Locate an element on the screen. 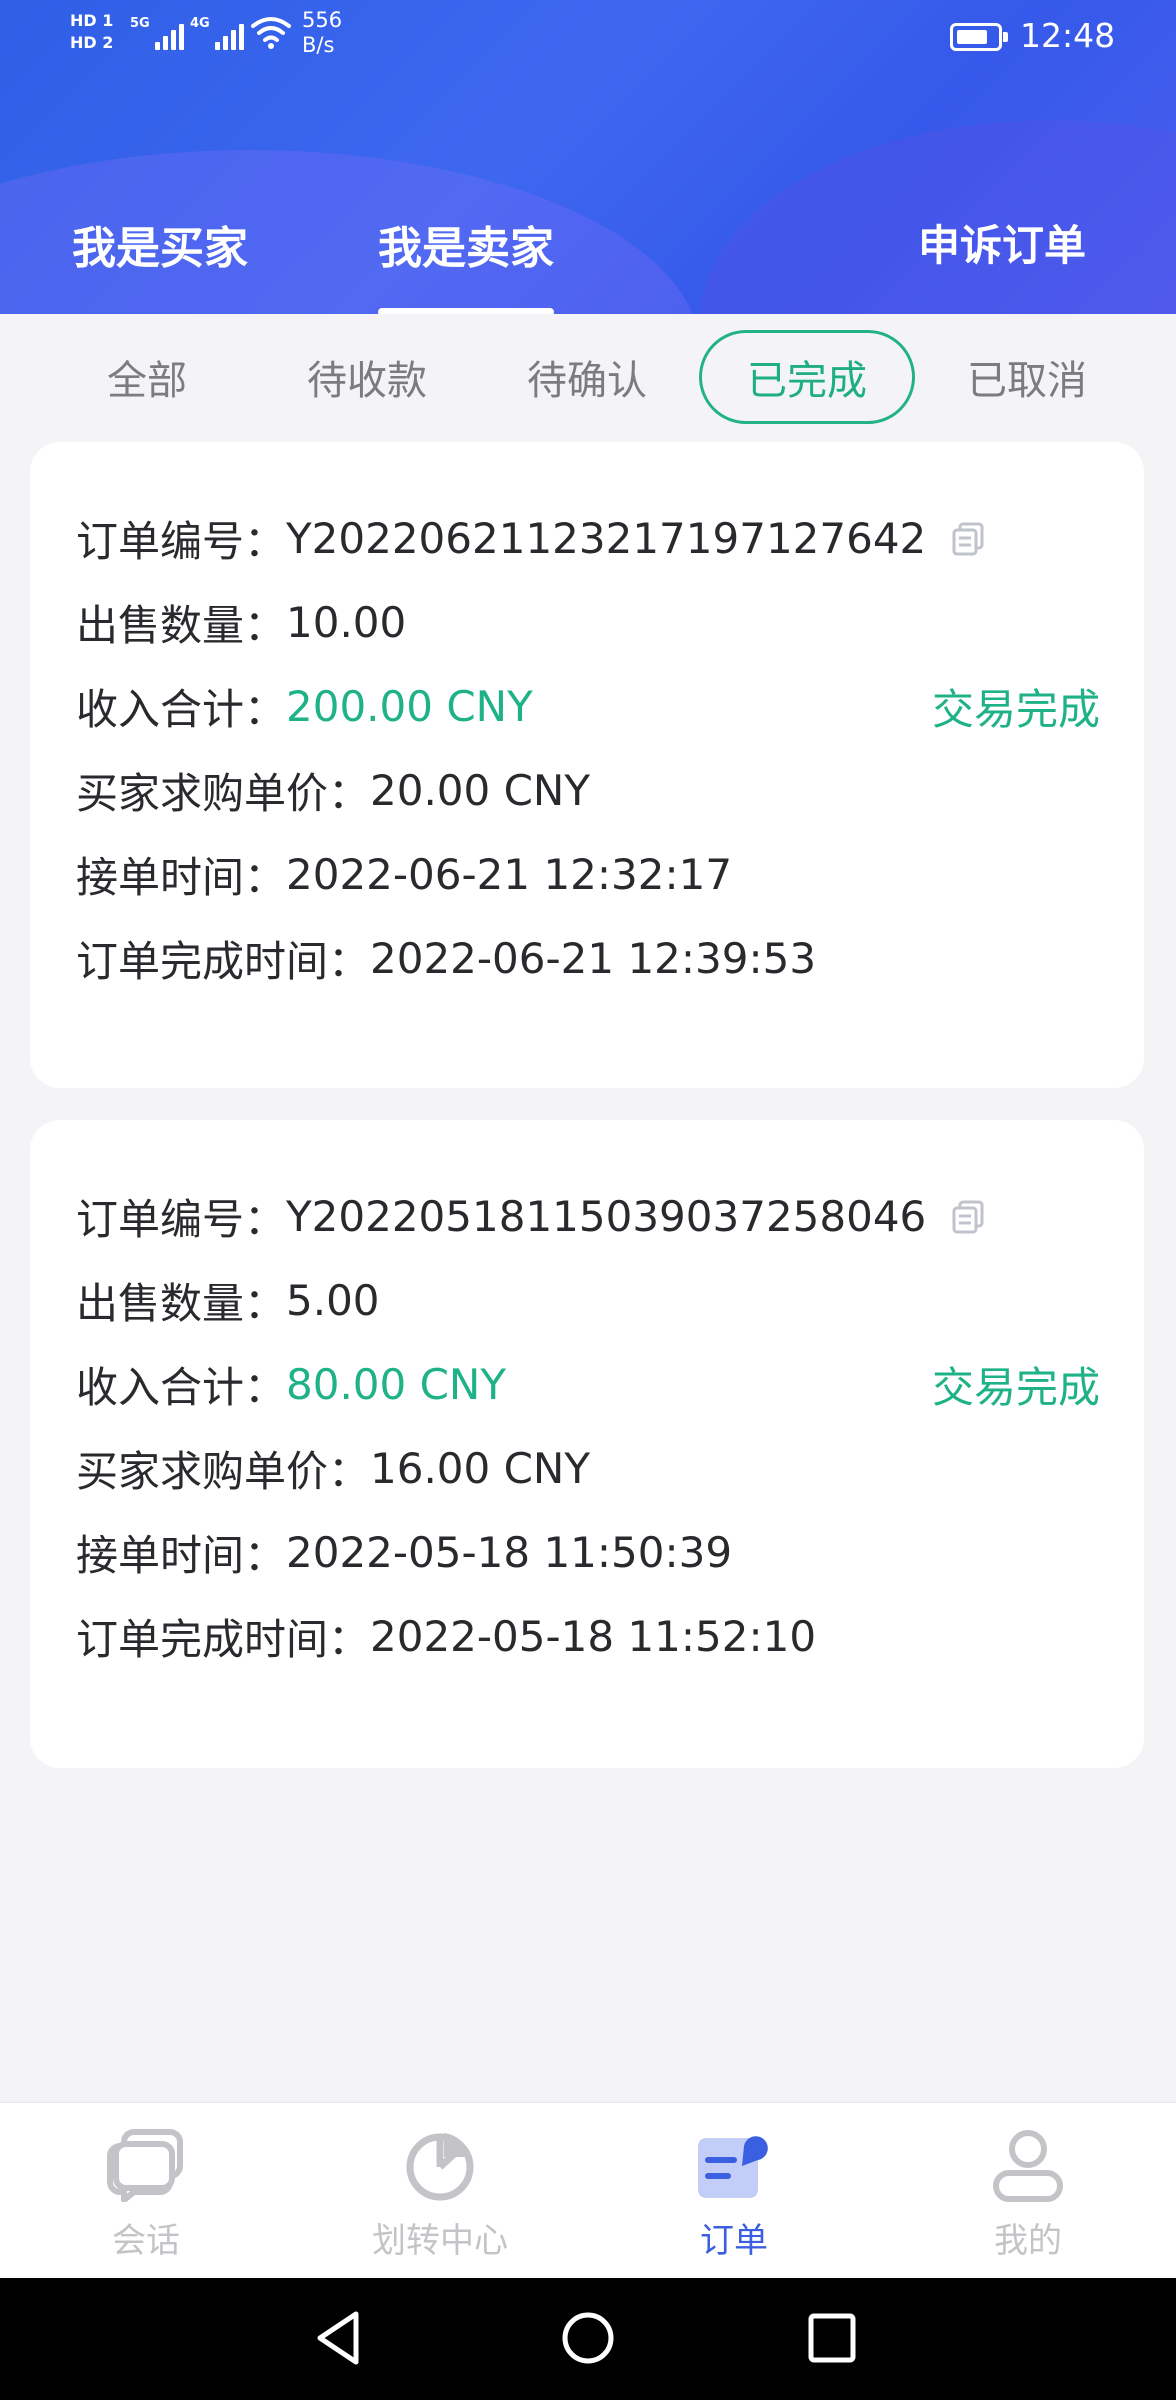 The width and height of the screenshot is (1176, 2400). order-icon is located at coordinates (733, 2167).